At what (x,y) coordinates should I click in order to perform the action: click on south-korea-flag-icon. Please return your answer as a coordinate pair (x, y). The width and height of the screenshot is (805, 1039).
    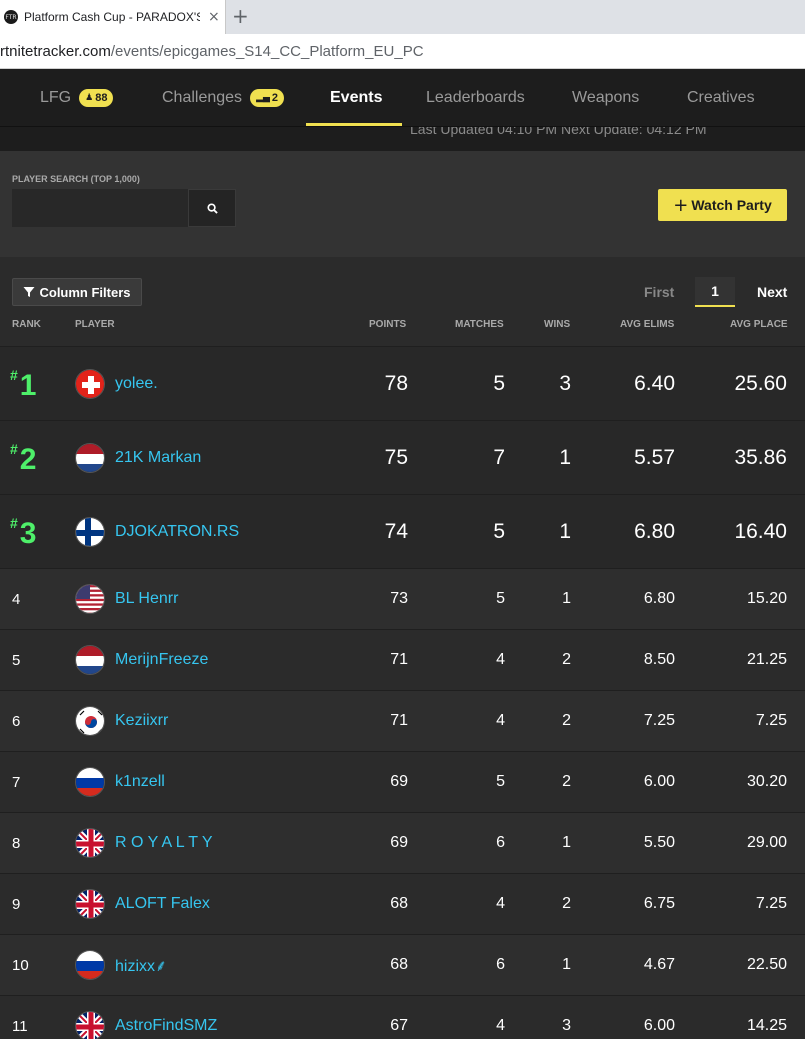
    Looking at the image, I should click on (90, 721).